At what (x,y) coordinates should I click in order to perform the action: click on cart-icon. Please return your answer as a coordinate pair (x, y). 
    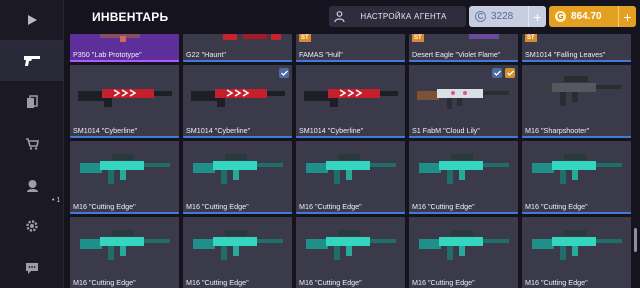
    Looking at the image, I should click on (32, 144).